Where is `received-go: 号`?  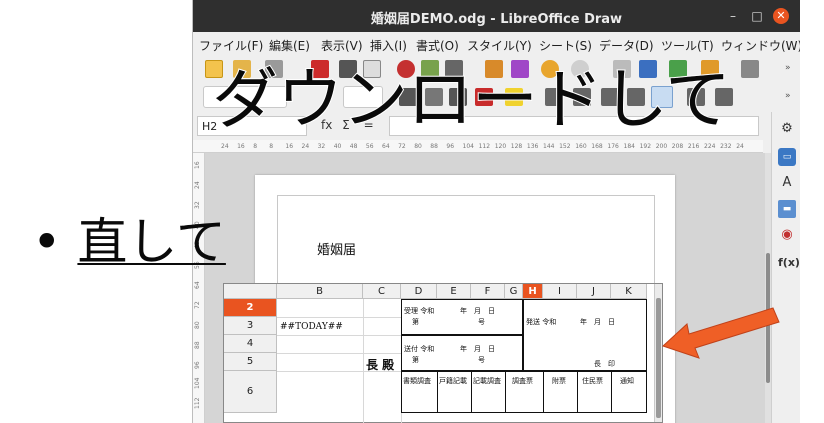
received-go: 号 is located at coordinates (481, 322).